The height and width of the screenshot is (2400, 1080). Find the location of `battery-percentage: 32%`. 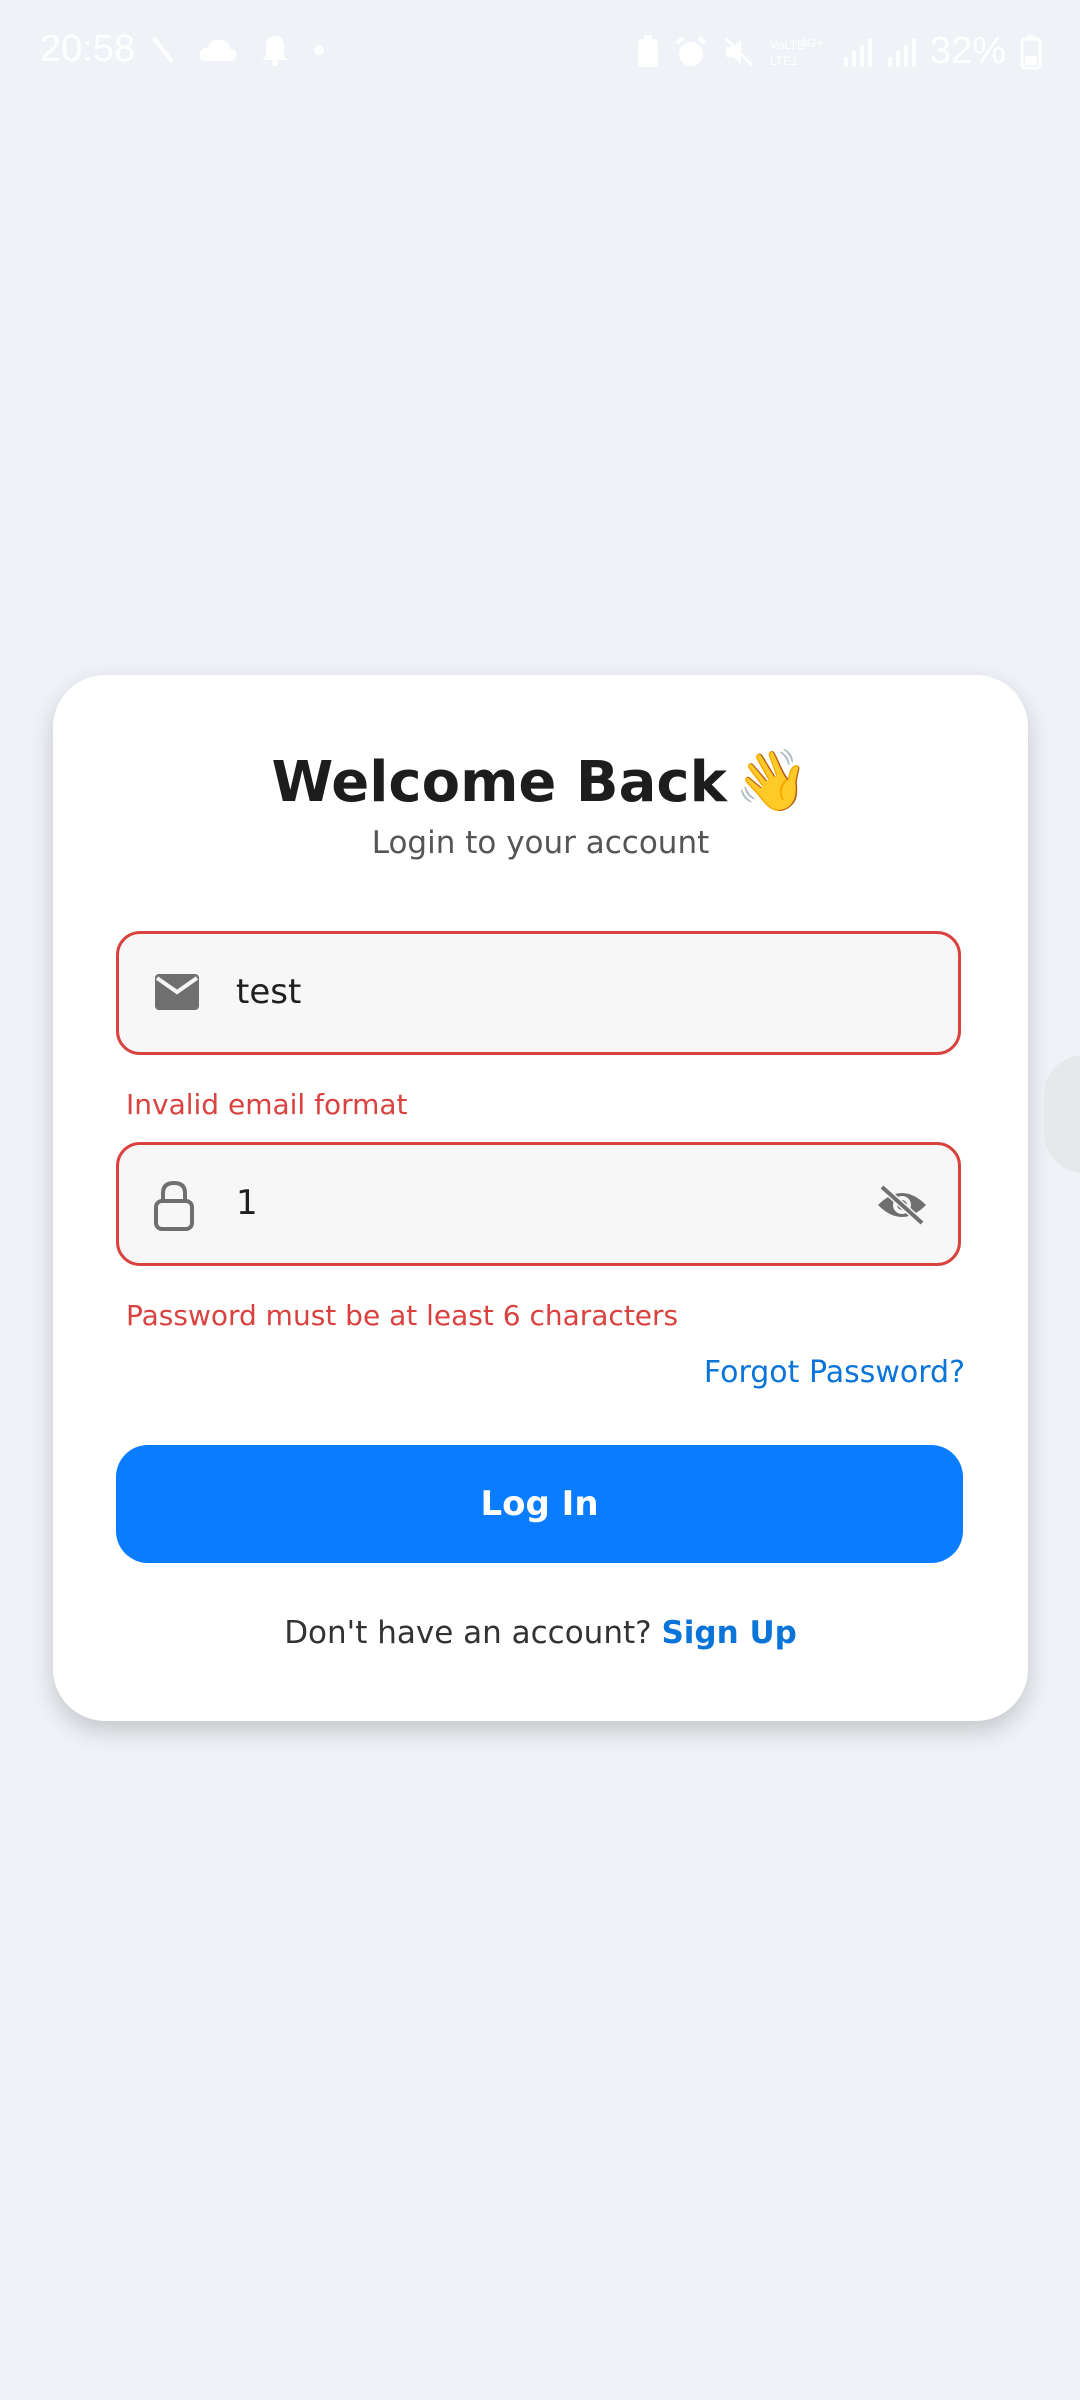

battery-percentage: 32% is located at coordinates (967, 51).